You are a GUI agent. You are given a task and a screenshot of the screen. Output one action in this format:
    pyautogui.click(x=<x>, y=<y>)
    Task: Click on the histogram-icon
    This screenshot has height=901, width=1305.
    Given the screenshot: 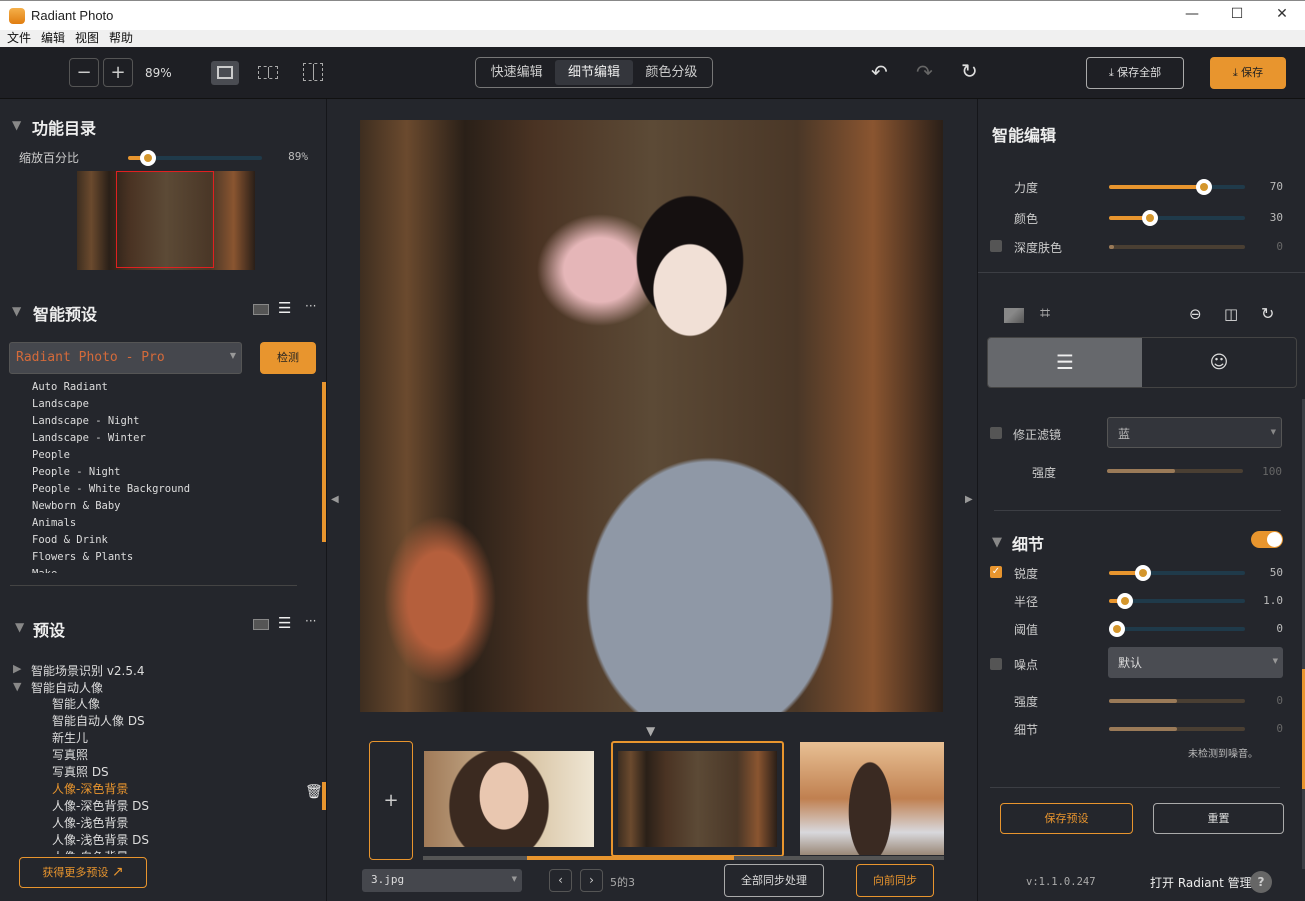 What is the action you would take?
    pyautogui.click(x=1014, y=315)
    